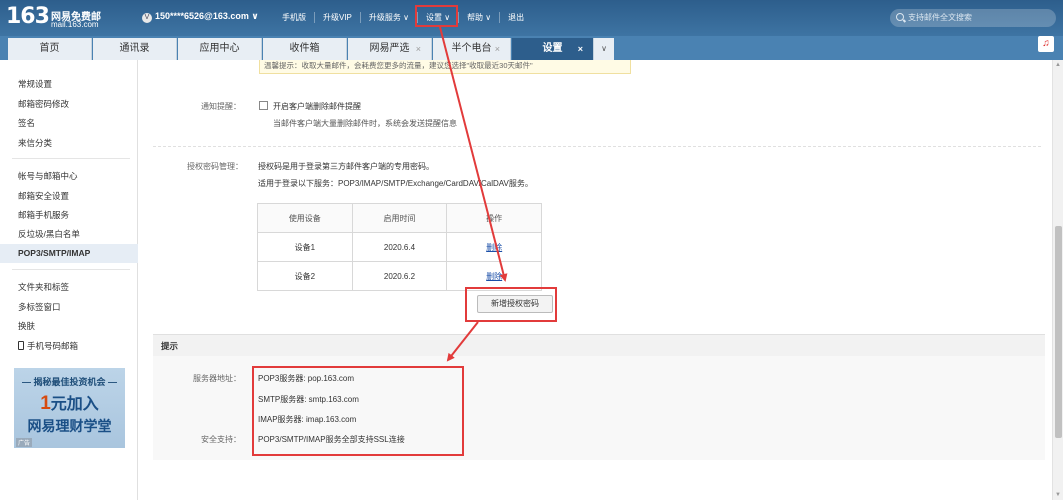 Image resolution: width=1063 pixels, height=500 pixels. I want to click on table-row: 设备1 2020.6.4 删除, so click(399, 247).